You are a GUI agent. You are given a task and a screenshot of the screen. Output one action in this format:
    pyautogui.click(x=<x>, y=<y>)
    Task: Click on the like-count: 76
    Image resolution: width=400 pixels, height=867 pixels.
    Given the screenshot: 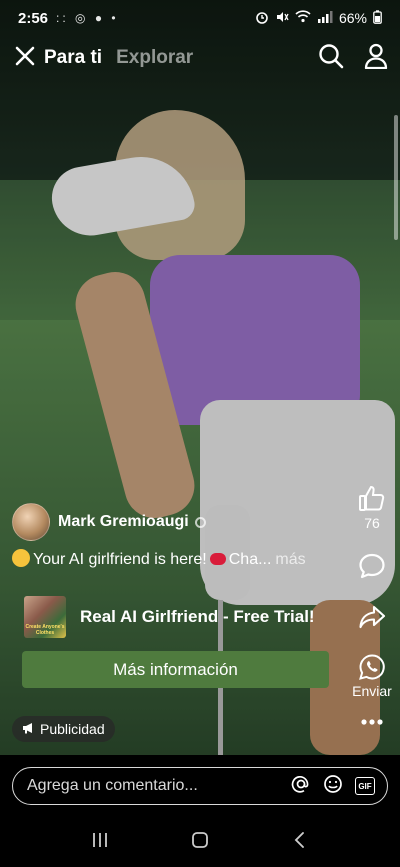 What is the action you would take?
    pyautogui.click(x=372, y=523)
    